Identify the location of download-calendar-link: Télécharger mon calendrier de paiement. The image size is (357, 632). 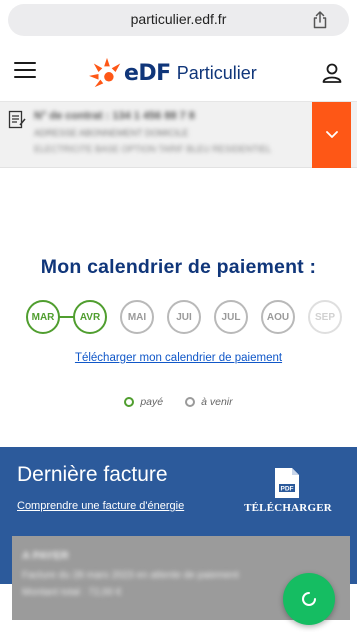
(178, 358).